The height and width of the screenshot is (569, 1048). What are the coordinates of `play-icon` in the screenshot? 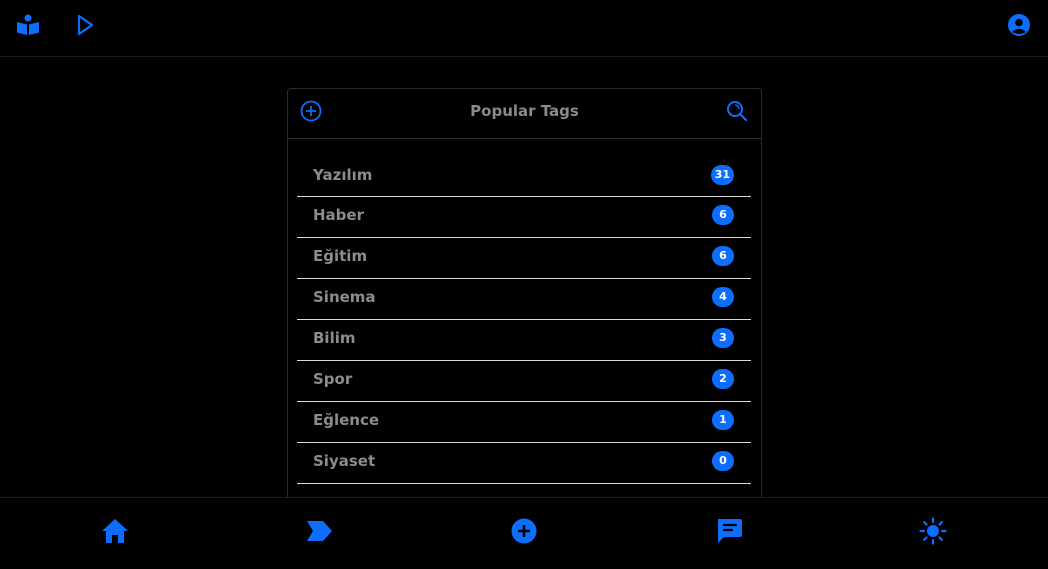 It's located at (85, 25).